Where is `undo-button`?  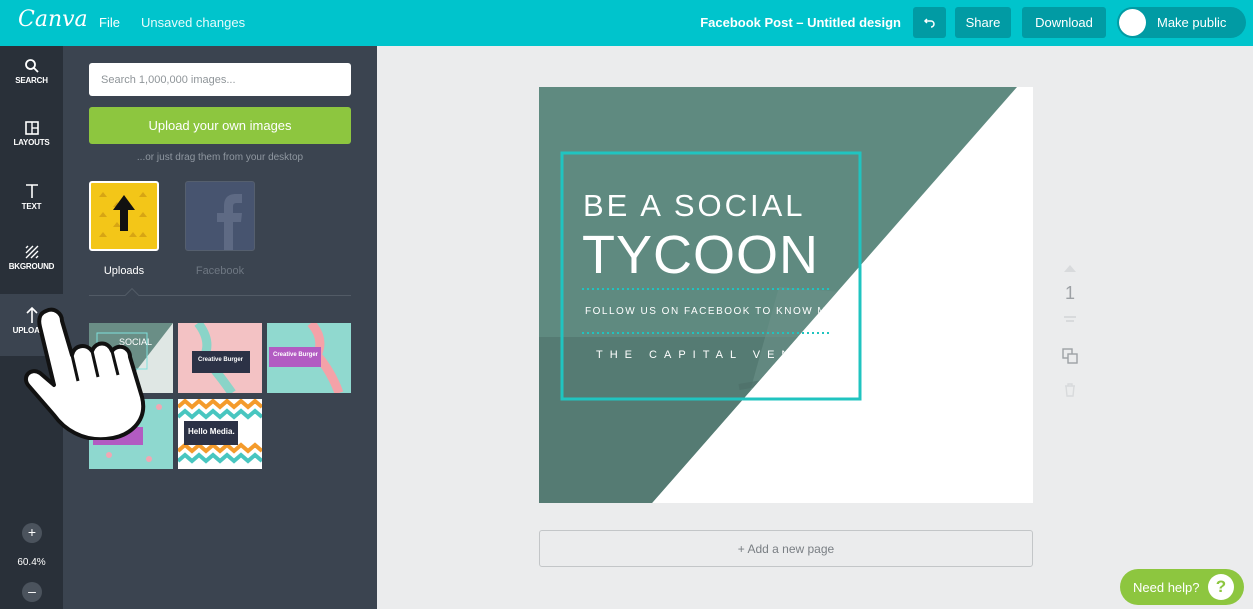
undo-button is located at coordinates (929, 22).